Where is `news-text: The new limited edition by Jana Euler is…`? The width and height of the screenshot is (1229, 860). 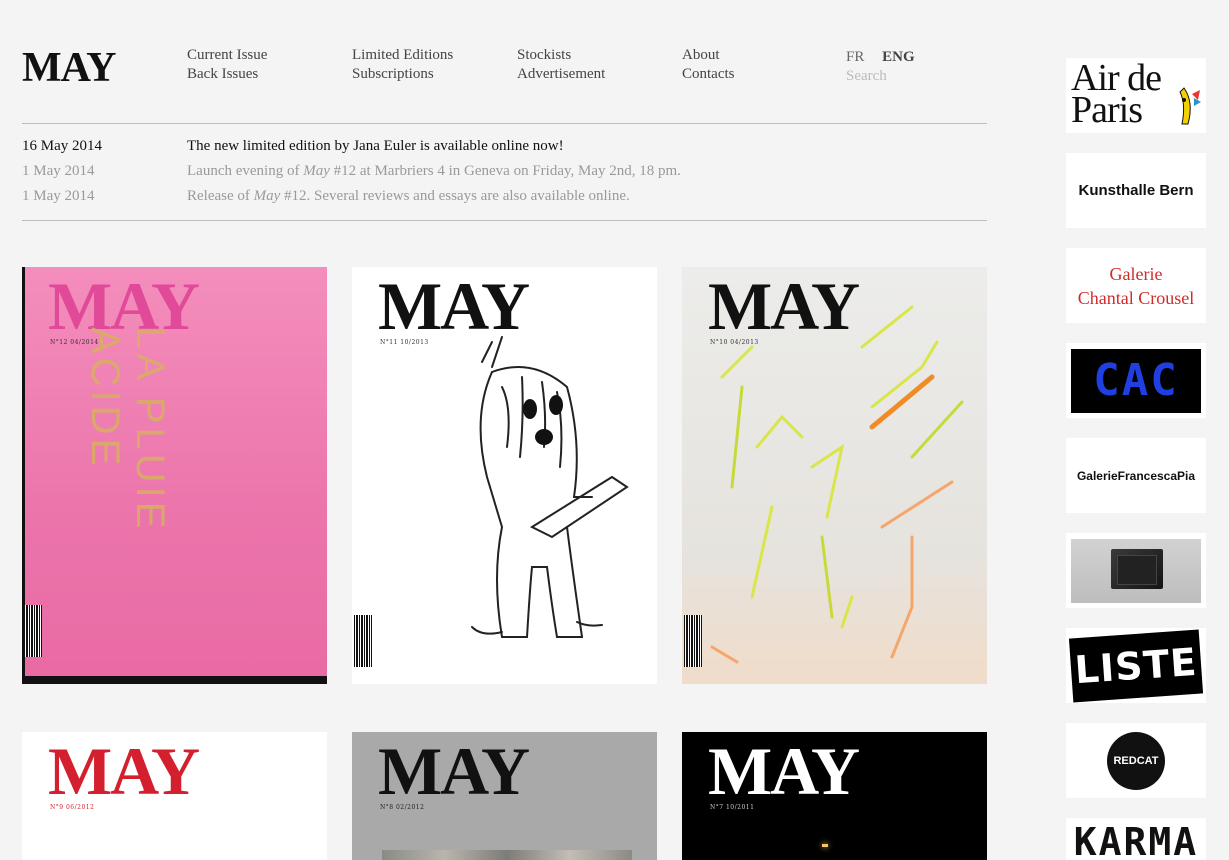
news-text: The new limited edition by Jana Euler is… is located at coordinates (375, 146).